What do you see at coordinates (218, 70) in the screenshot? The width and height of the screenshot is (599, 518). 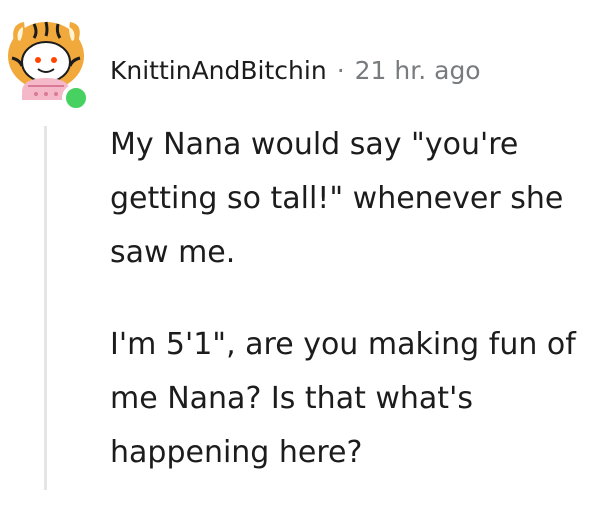 I see `author-link: KnittinAndBitchin` at bounding box center [218, 70].